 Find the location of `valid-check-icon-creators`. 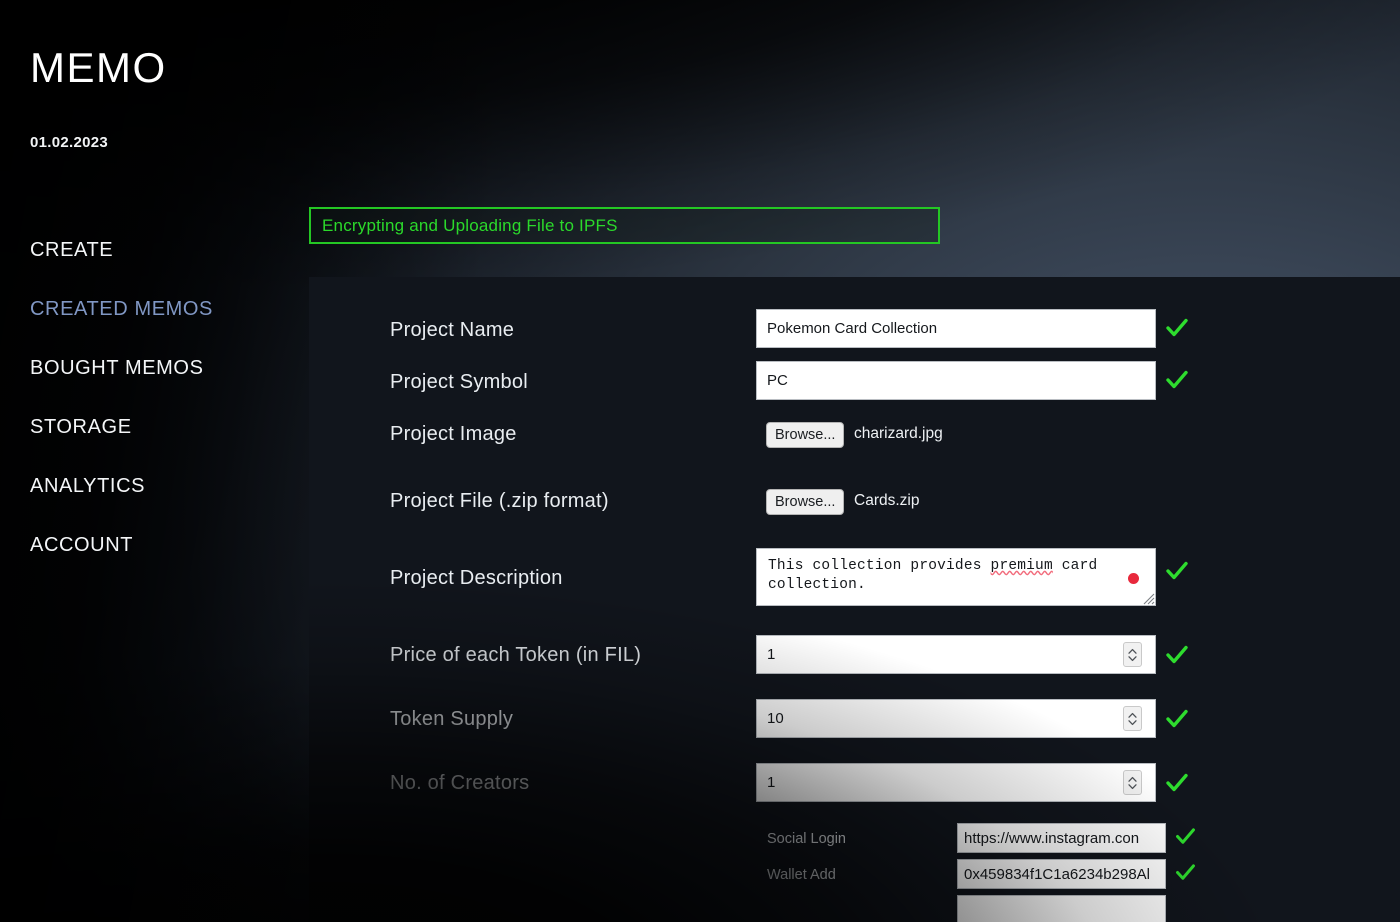

valid-check-icon-creators is located at coordinates (1177, 782).